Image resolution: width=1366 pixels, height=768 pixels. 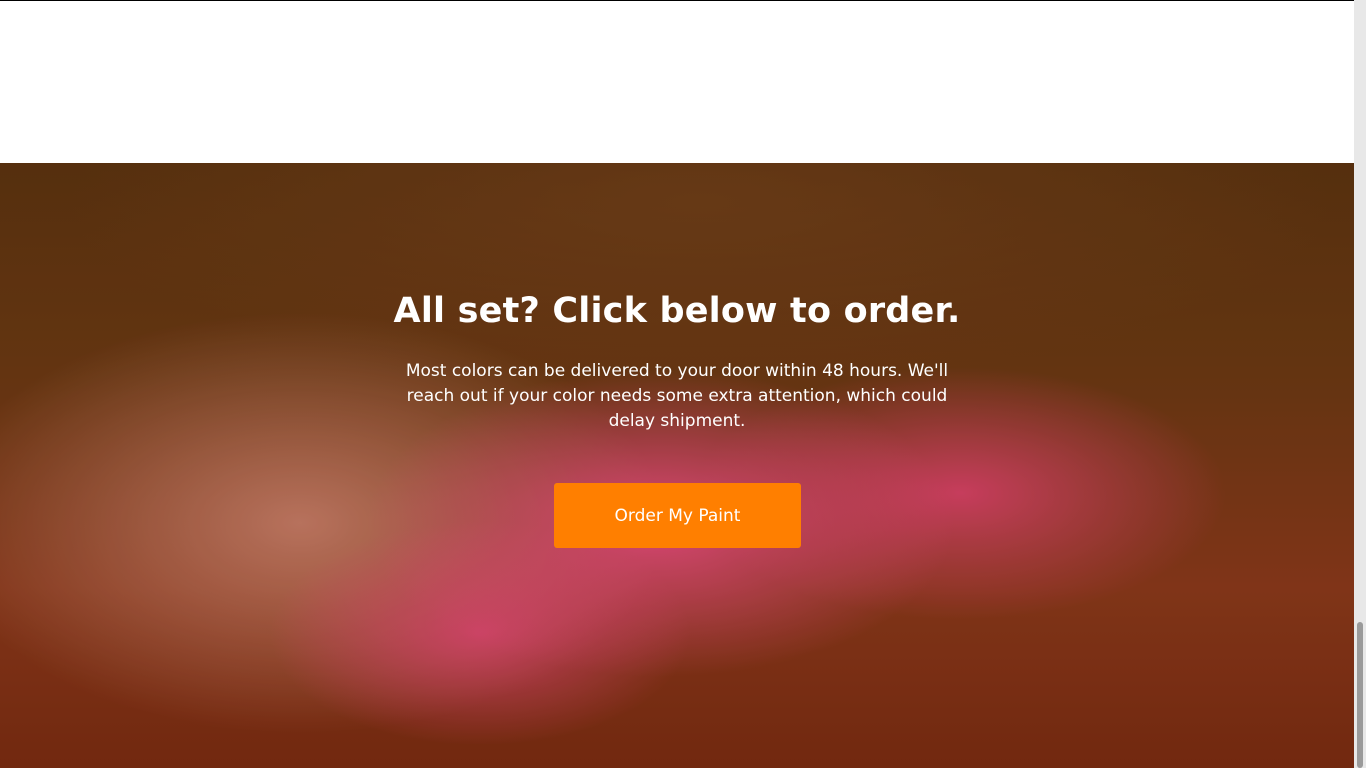 I want to click on hero-title: All set? Click below to order., so click(x=677, y=311).